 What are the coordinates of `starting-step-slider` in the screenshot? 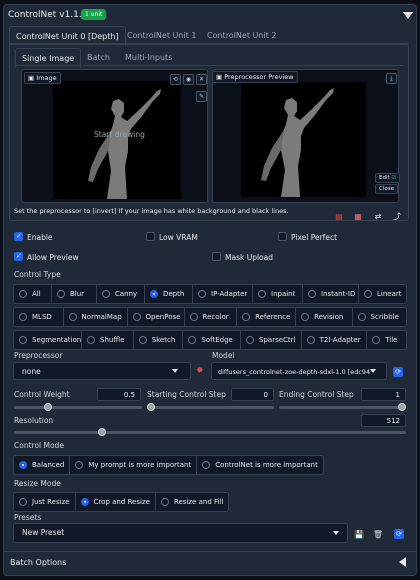 It's located at (210, 407).